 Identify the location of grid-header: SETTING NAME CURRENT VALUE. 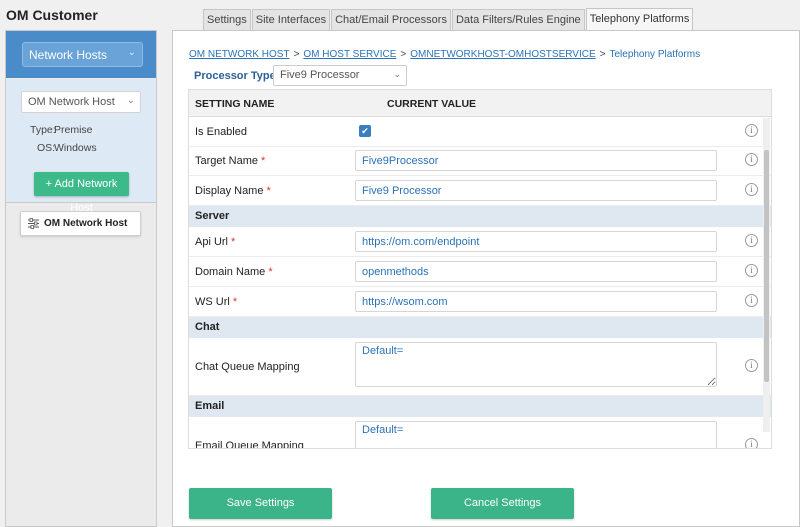
(480, 103).